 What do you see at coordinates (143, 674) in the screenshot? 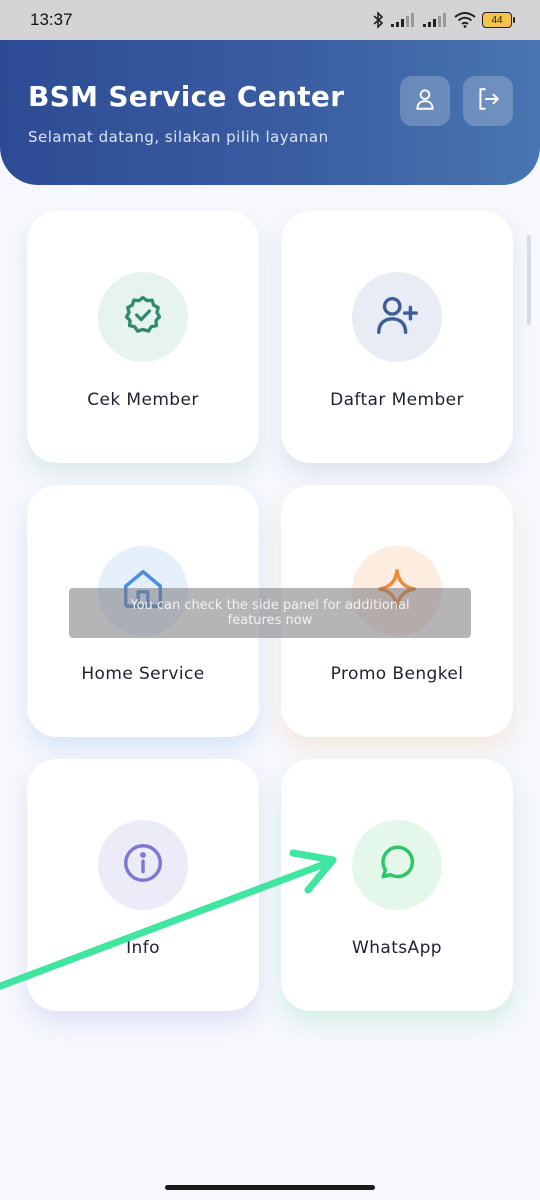
I see `card-label: Home Service` at bounding box center [143, 674].